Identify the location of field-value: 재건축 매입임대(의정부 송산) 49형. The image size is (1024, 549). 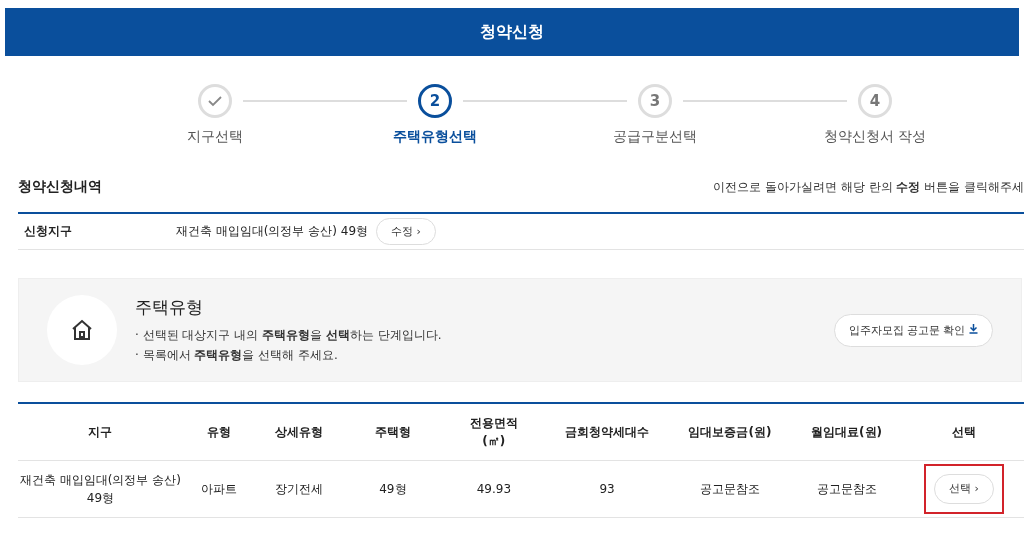
(272, 231).